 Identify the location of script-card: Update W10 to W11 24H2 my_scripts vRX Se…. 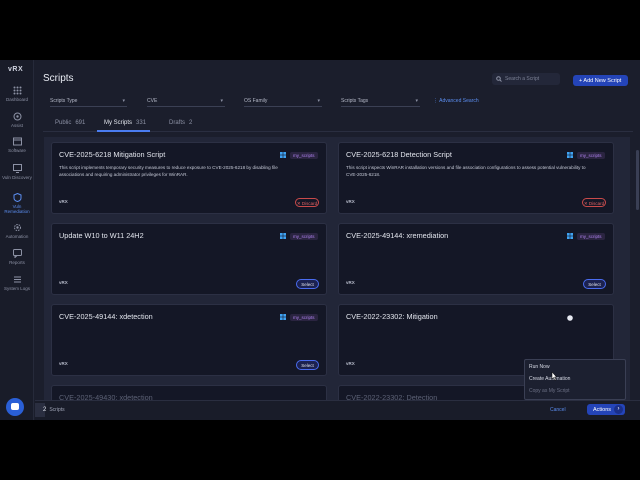
(189, 259).